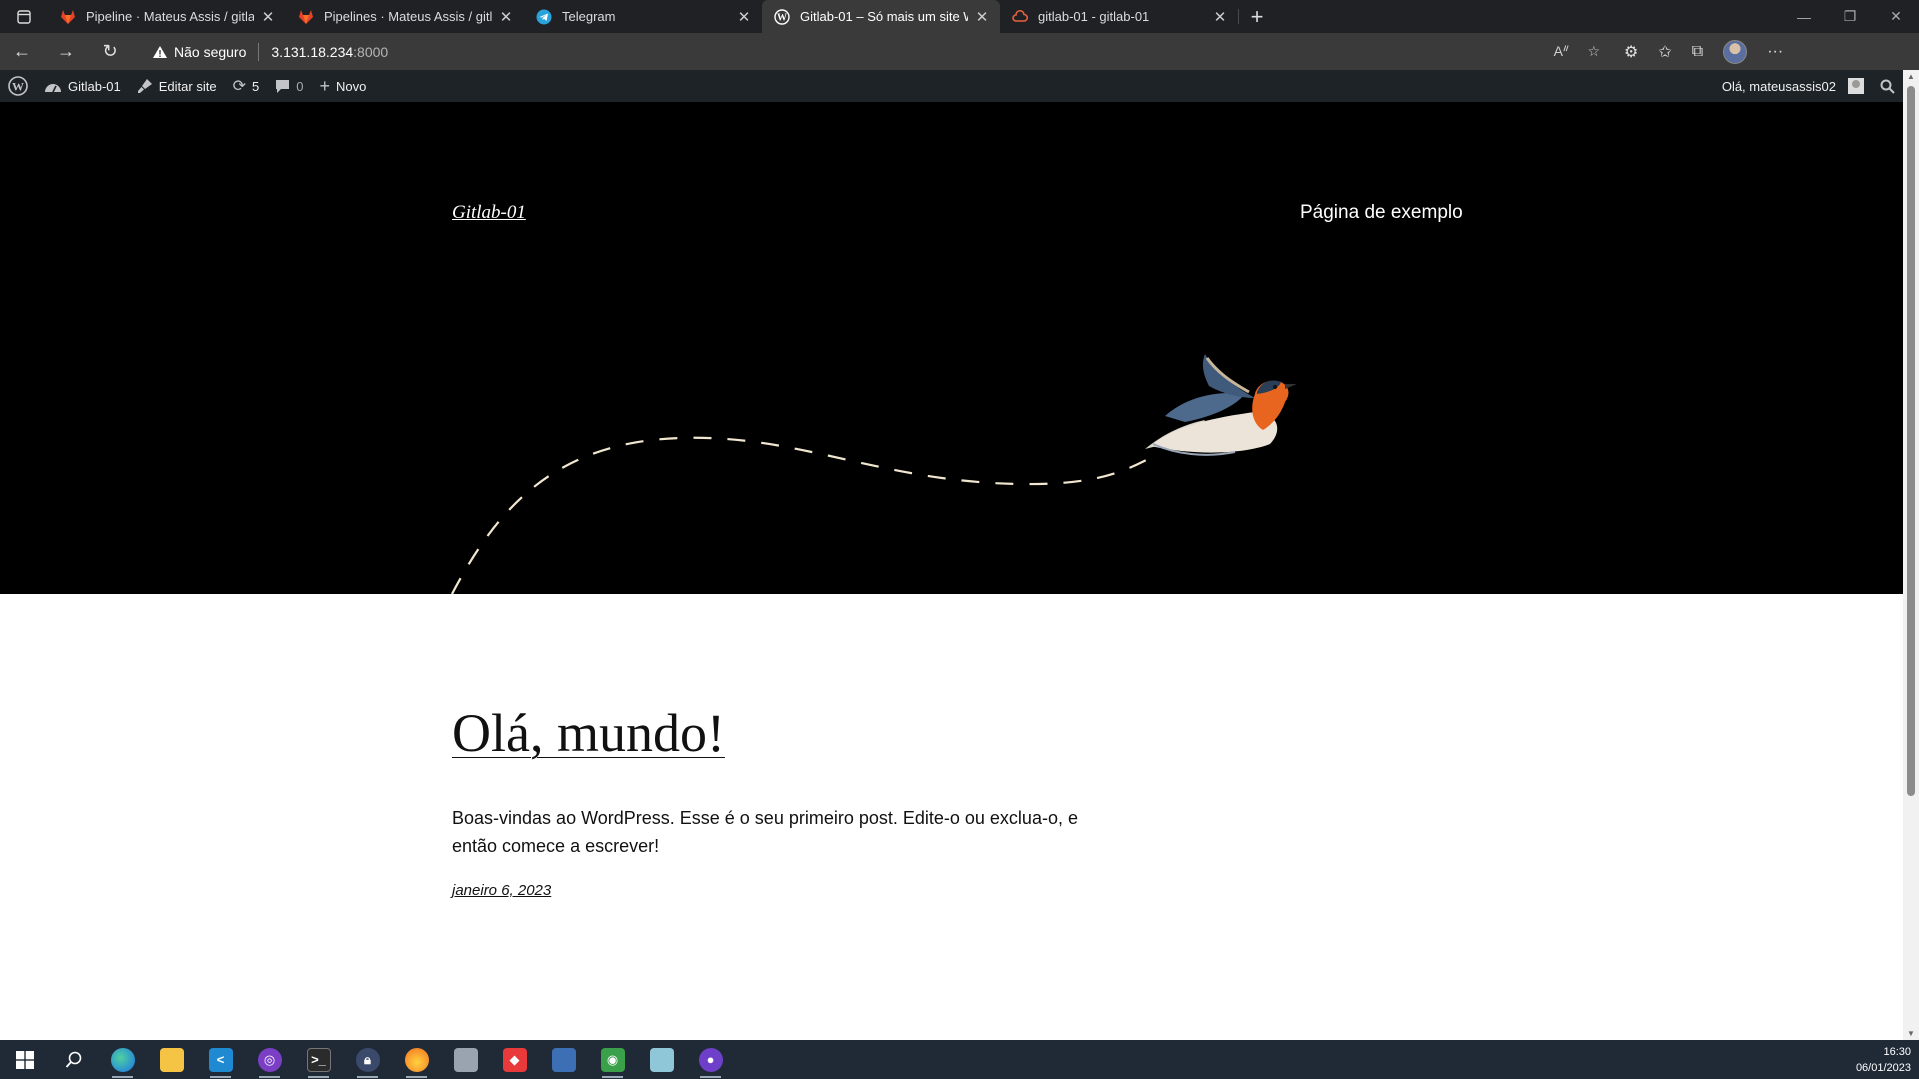 The height and width of the screenshot is (1079, 1919). I want to click on window-controls: — ❐ ✕, so click(1850, 16).